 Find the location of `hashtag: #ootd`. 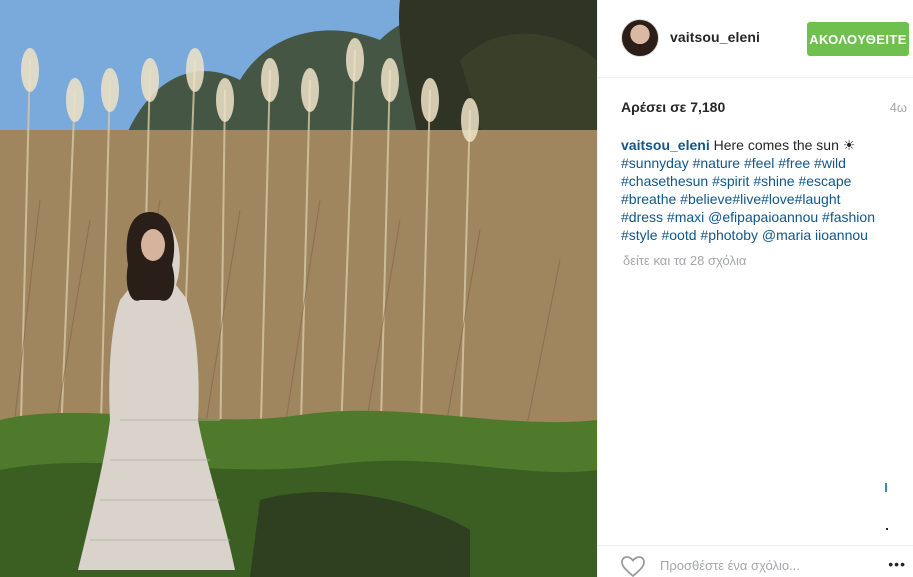

hashtag: #ootd is located at coordinates (678, 235).